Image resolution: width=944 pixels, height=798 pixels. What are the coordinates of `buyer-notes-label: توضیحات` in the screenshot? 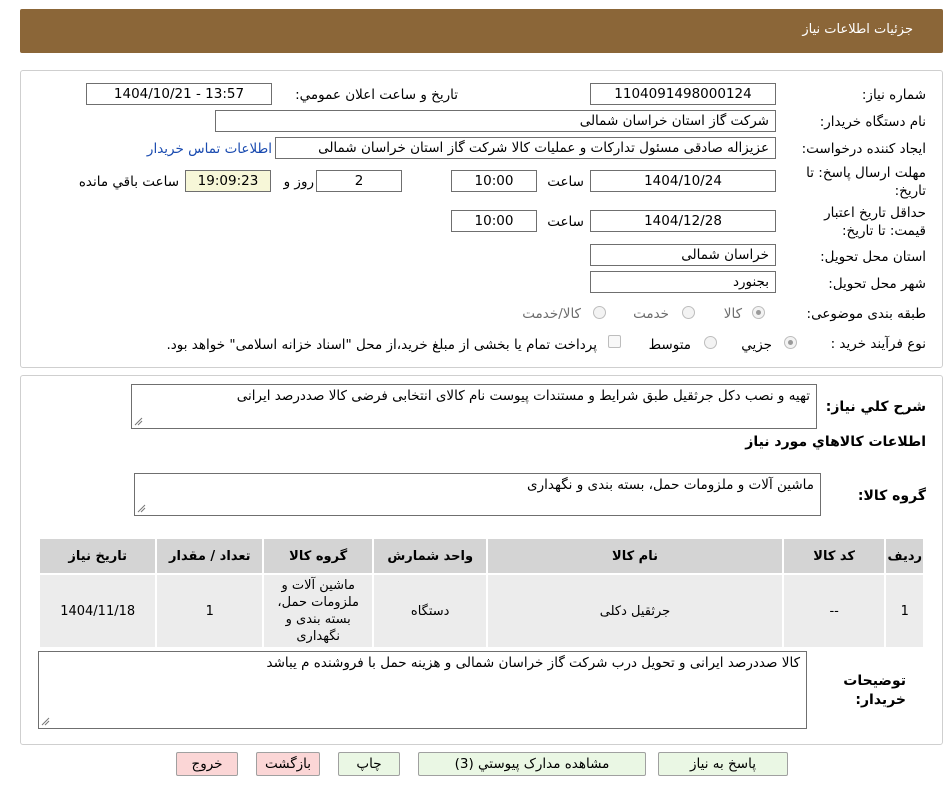 It's located at (874, 681).